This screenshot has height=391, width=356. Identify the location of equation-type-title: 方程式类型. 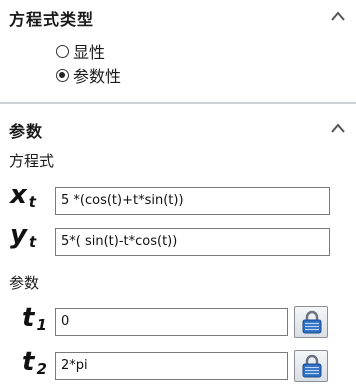
(52, 19).